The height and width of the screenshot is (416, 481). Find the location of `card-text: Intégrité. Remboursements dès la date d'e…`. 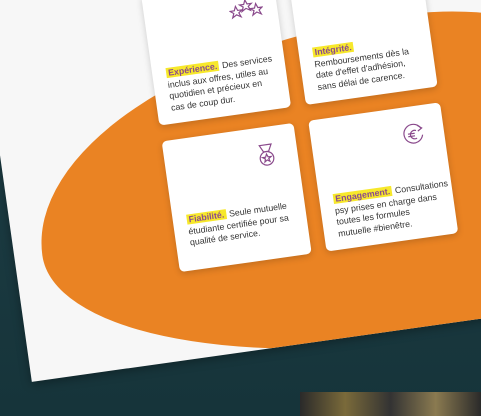

card-text: Intégrité. Remboursements dès la date d'e… is located at coordinates (369, 62).